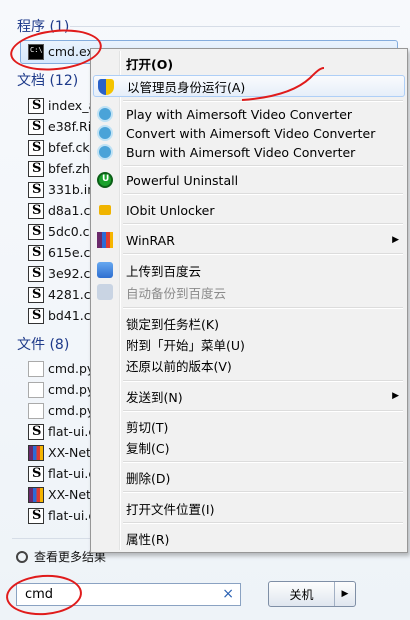 This screenshot has height=620, width=410. What do you see at coordinates (249, 292) in the screenshot?
I see `menu-item-auto-backup-baidu: 自动备份到百度云` at bounding box center [249, 292].